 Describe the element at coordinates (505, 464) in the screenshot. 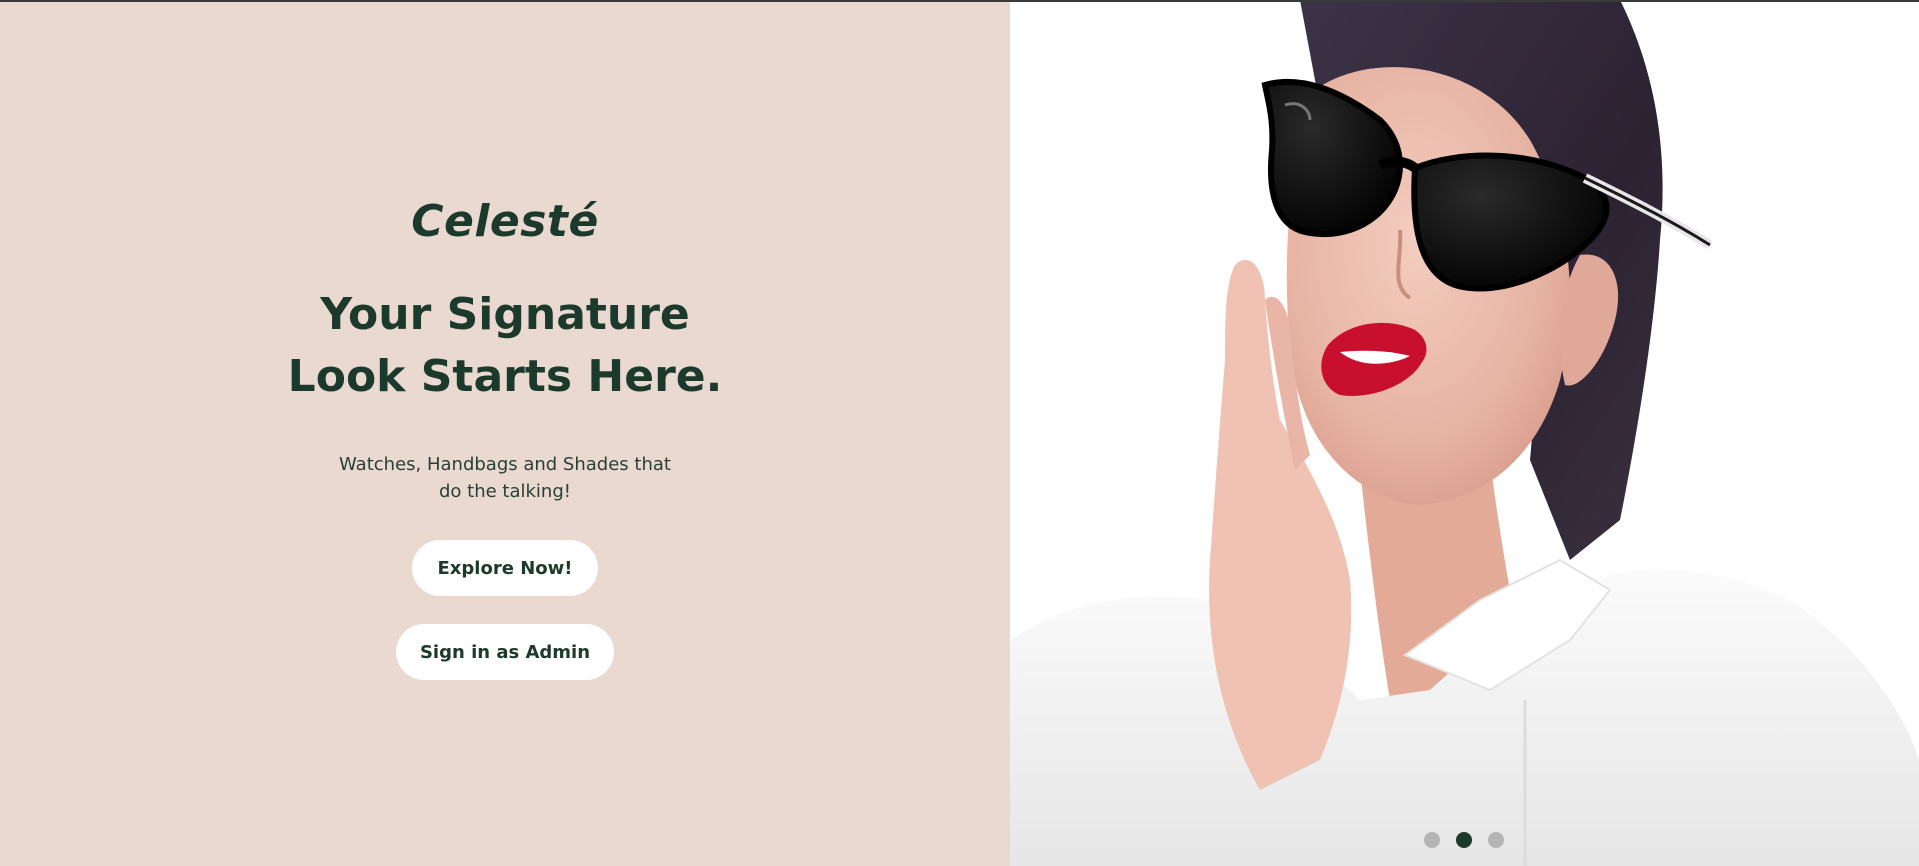

I see `subtext-line-1: Watches, Handbags and Shades that` at that location.